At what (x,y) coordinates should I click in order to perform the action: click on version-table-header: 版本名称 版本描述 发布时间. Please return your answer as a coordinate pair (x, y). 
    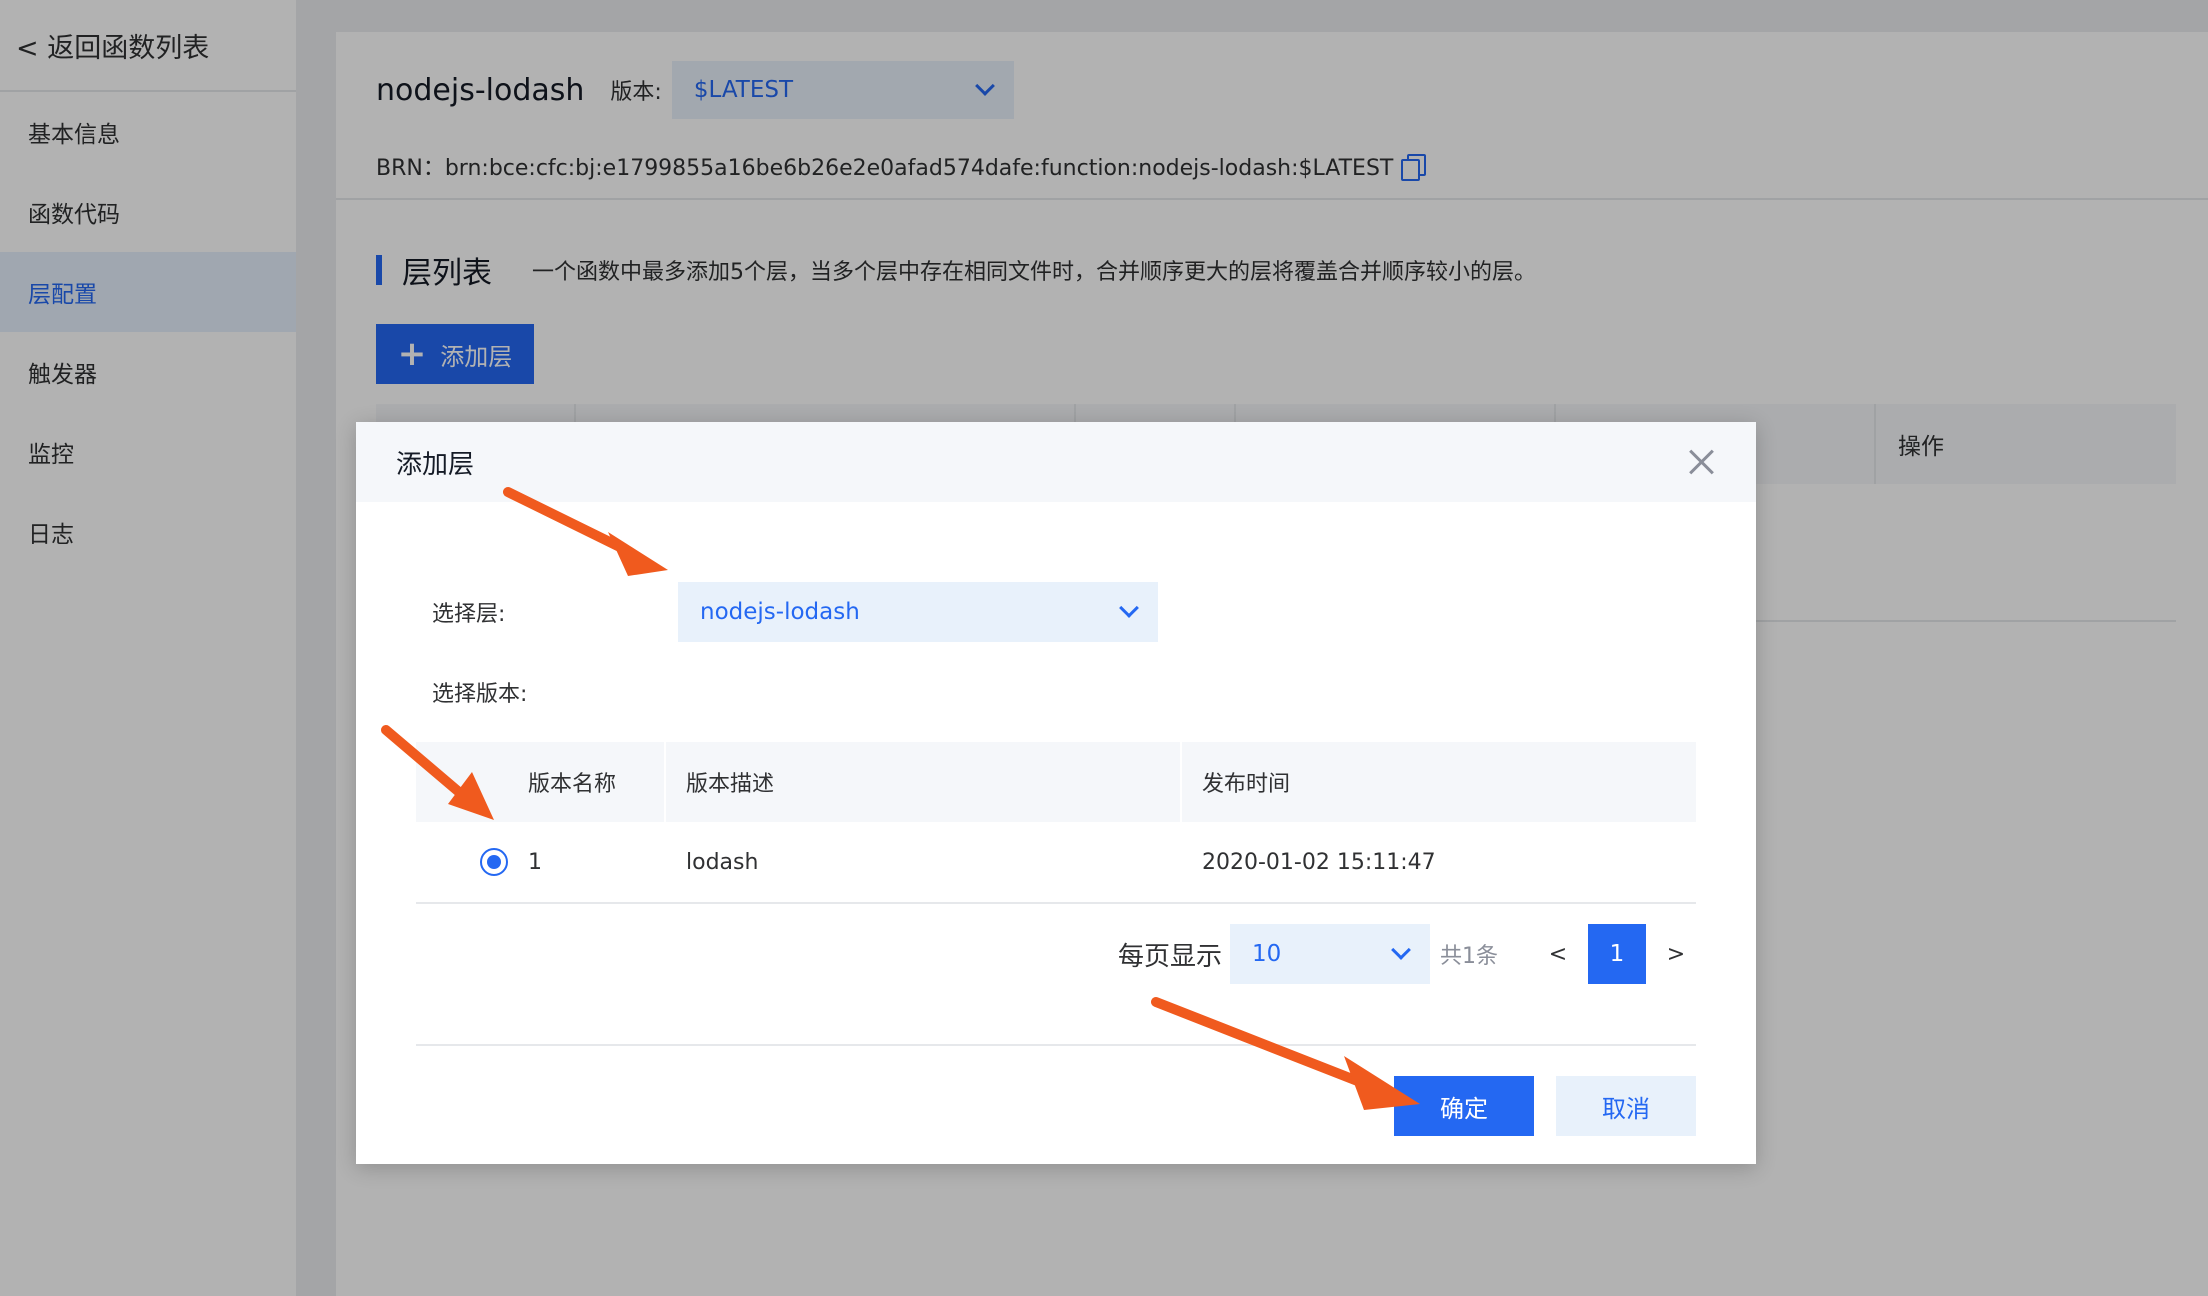
    Looking at the image, I should click on (1056, 782).